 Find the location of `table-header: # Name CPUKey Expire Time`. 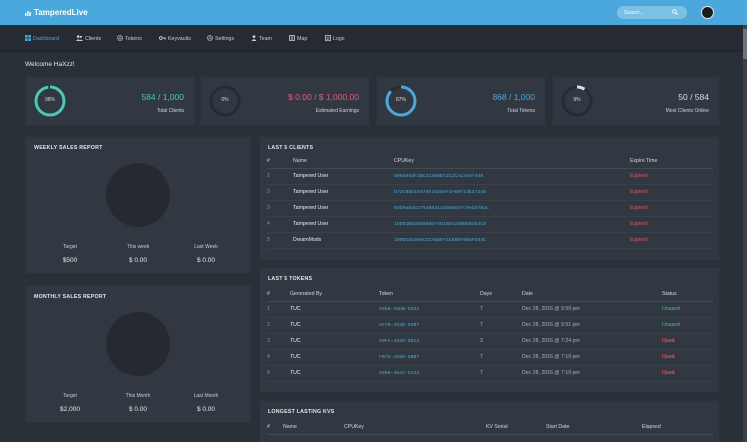

table-header: # Name CPUKey Expire Time is located at coordinates (490, 162).